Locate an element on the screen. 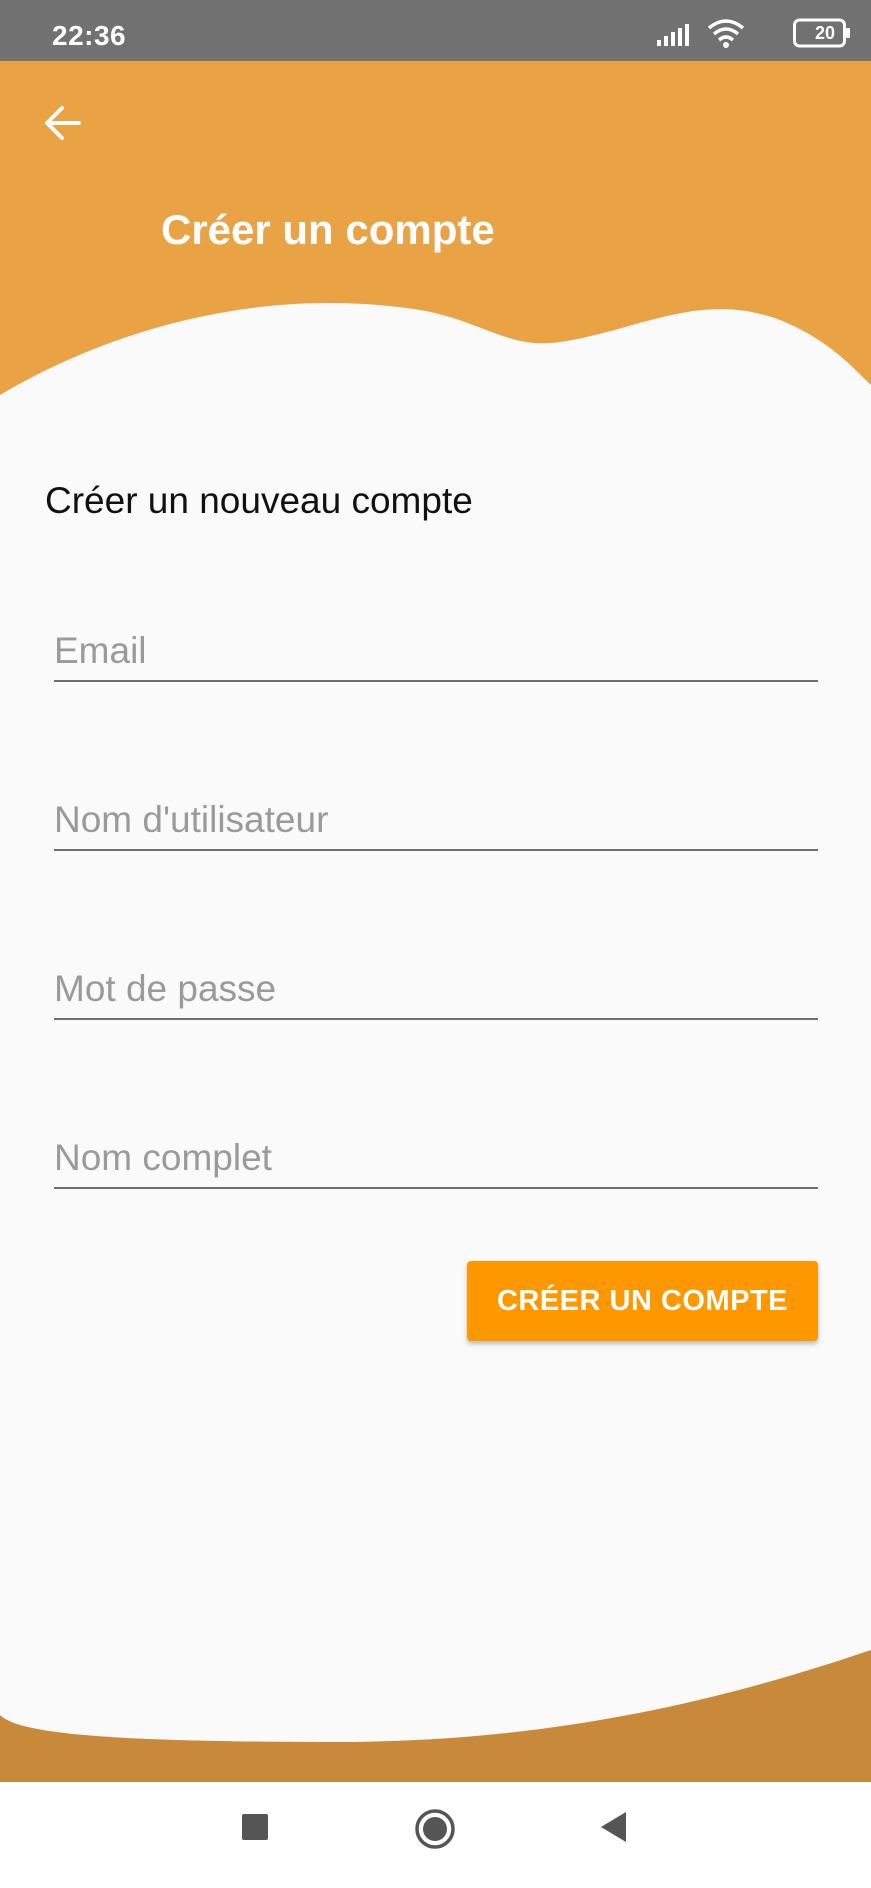 Image resolution: width=871 pixels, height=1888 pixels. recents-square-icon is located at coordinates (255, 1827).